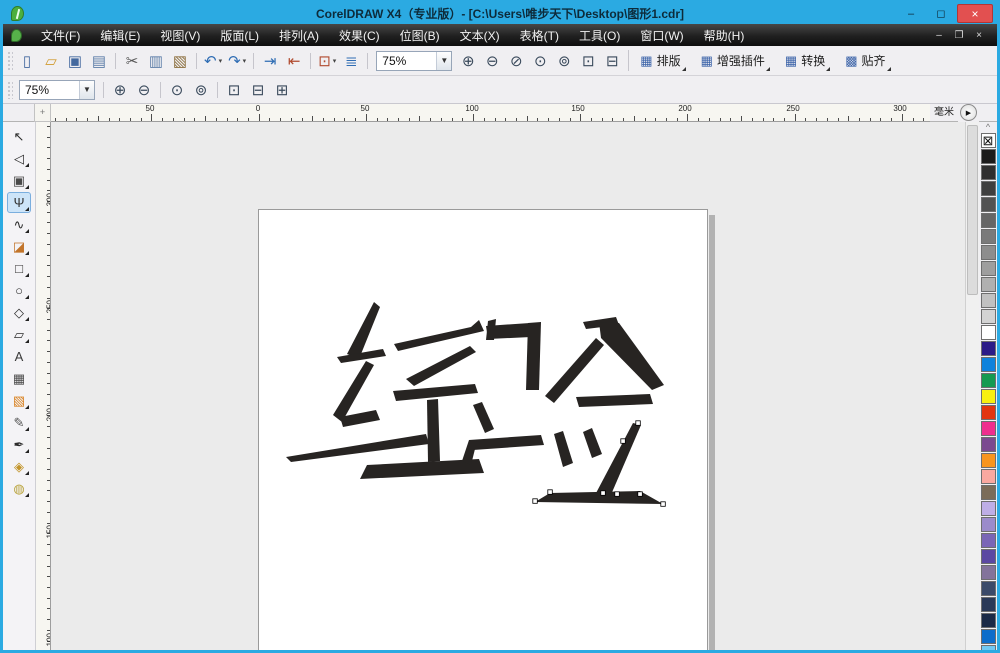  I want to click on export-button: ⇤, so click(294, 61).